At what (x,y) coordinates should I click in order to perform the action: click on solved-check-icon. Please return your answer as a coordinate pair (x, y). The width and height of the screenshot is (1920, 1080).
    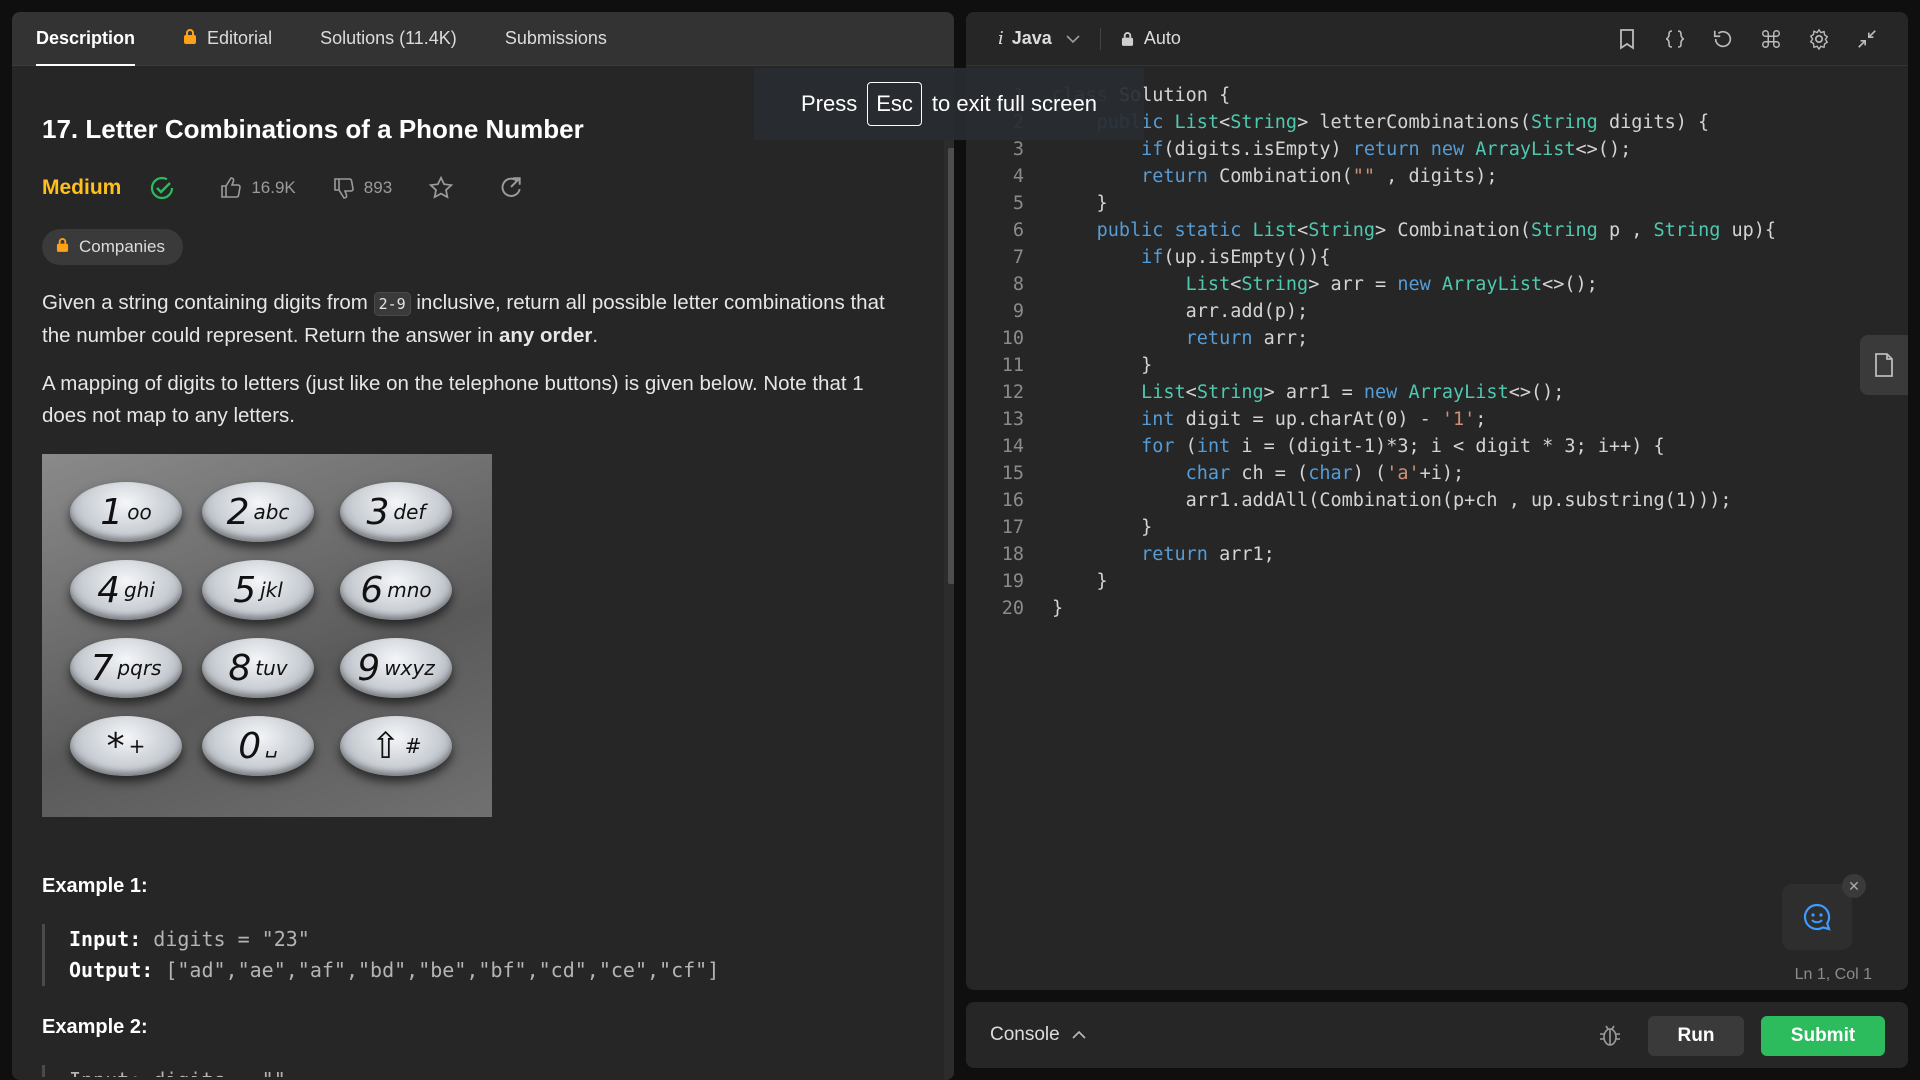
    Looking at the image, I should click on (166, 188).